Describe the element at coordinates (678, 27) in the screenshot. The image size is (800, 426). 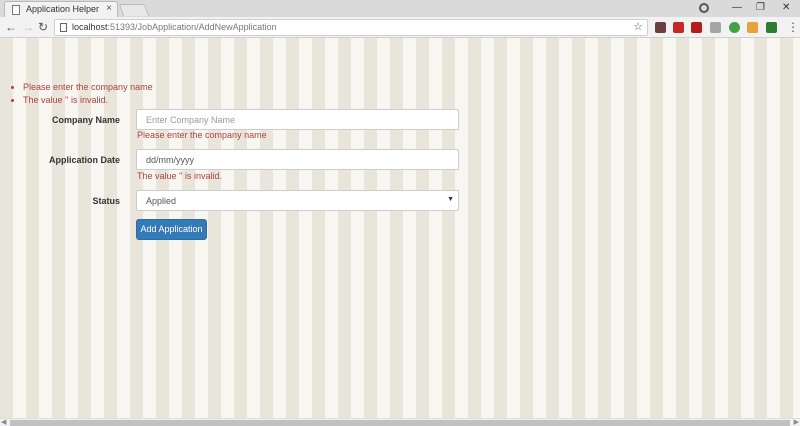
I see `red-ext-icon` at that location.